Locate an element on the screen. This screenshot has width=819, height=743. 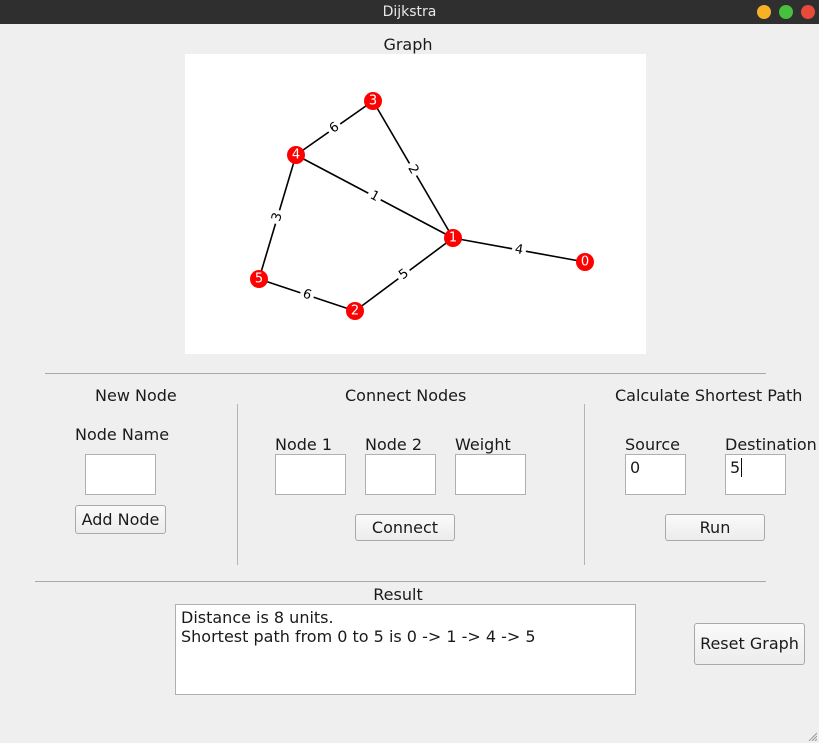
new-node-title: New Node is located at coordinates (136, 395).